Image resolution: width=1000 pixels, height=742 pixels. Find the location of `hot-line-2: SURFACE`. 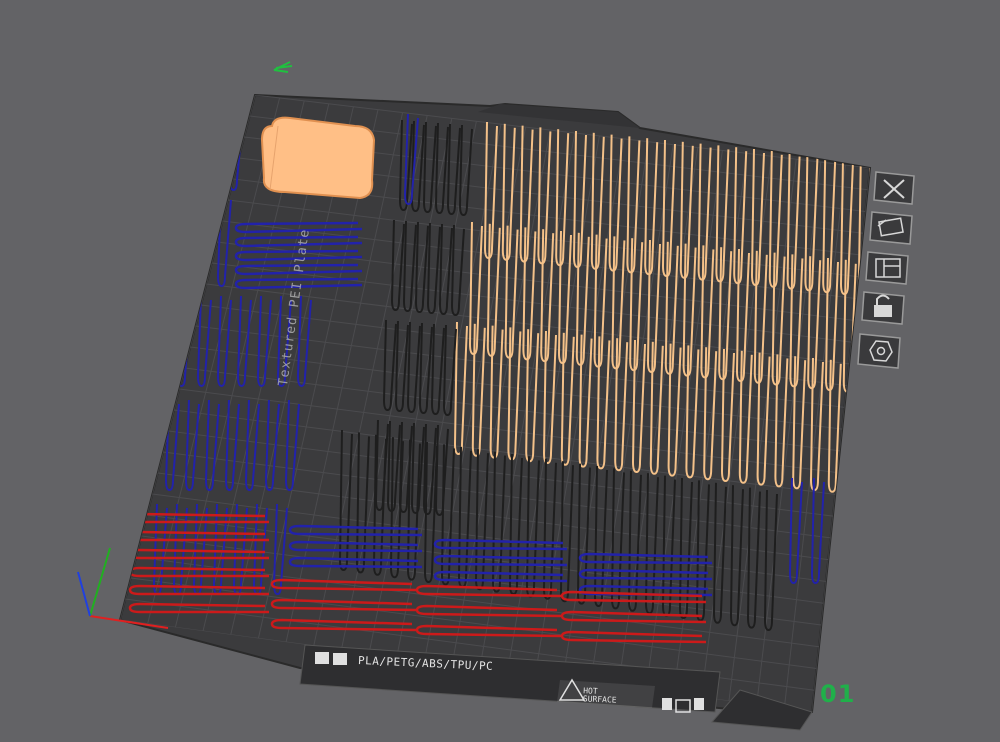

hot-line-2: SURFACE is located at coordinates (599, 699).